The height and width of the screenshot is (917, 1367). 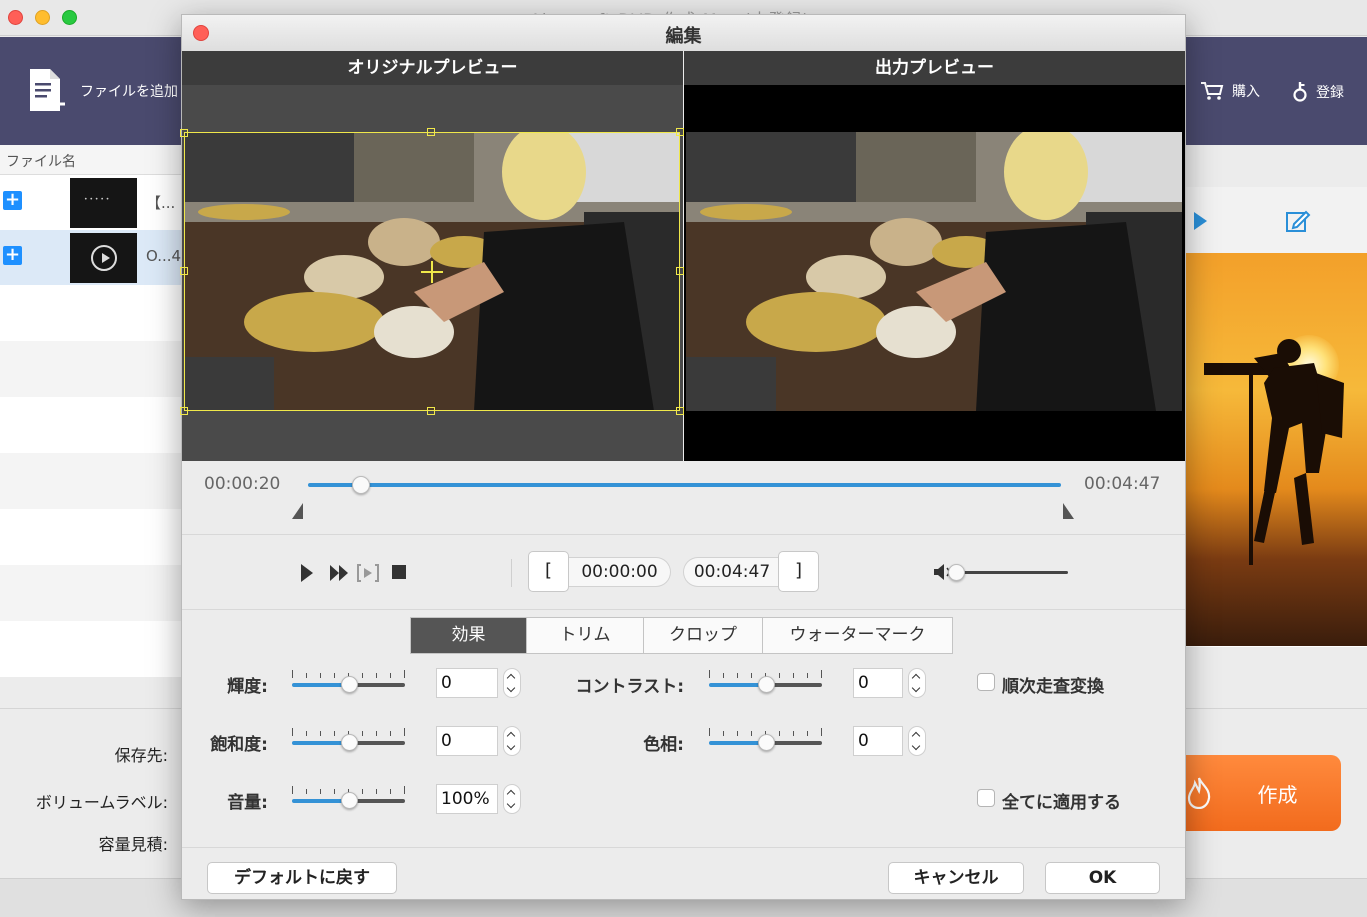 I want to click on drummer-video-frame, so click(x=934, y=271).